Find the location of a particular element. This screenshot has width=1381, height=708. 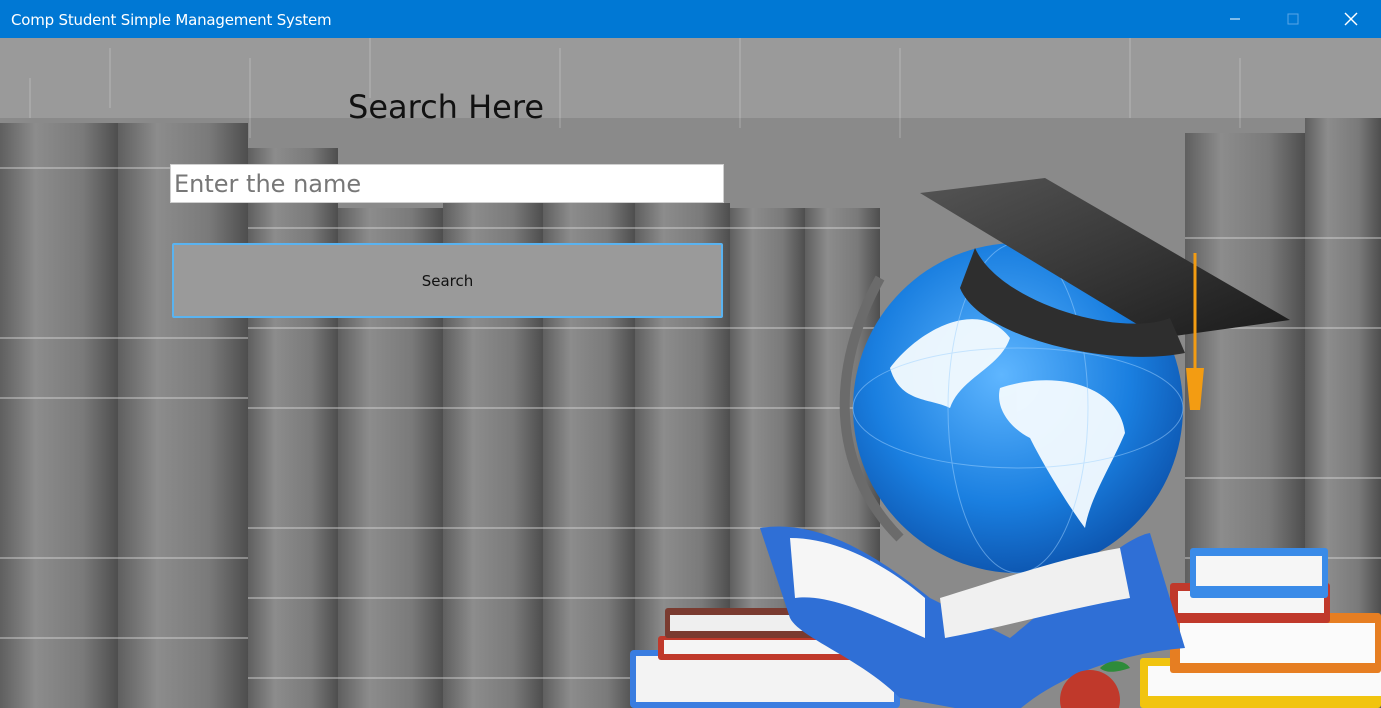

close-button is located at coordinates (1351, 19).